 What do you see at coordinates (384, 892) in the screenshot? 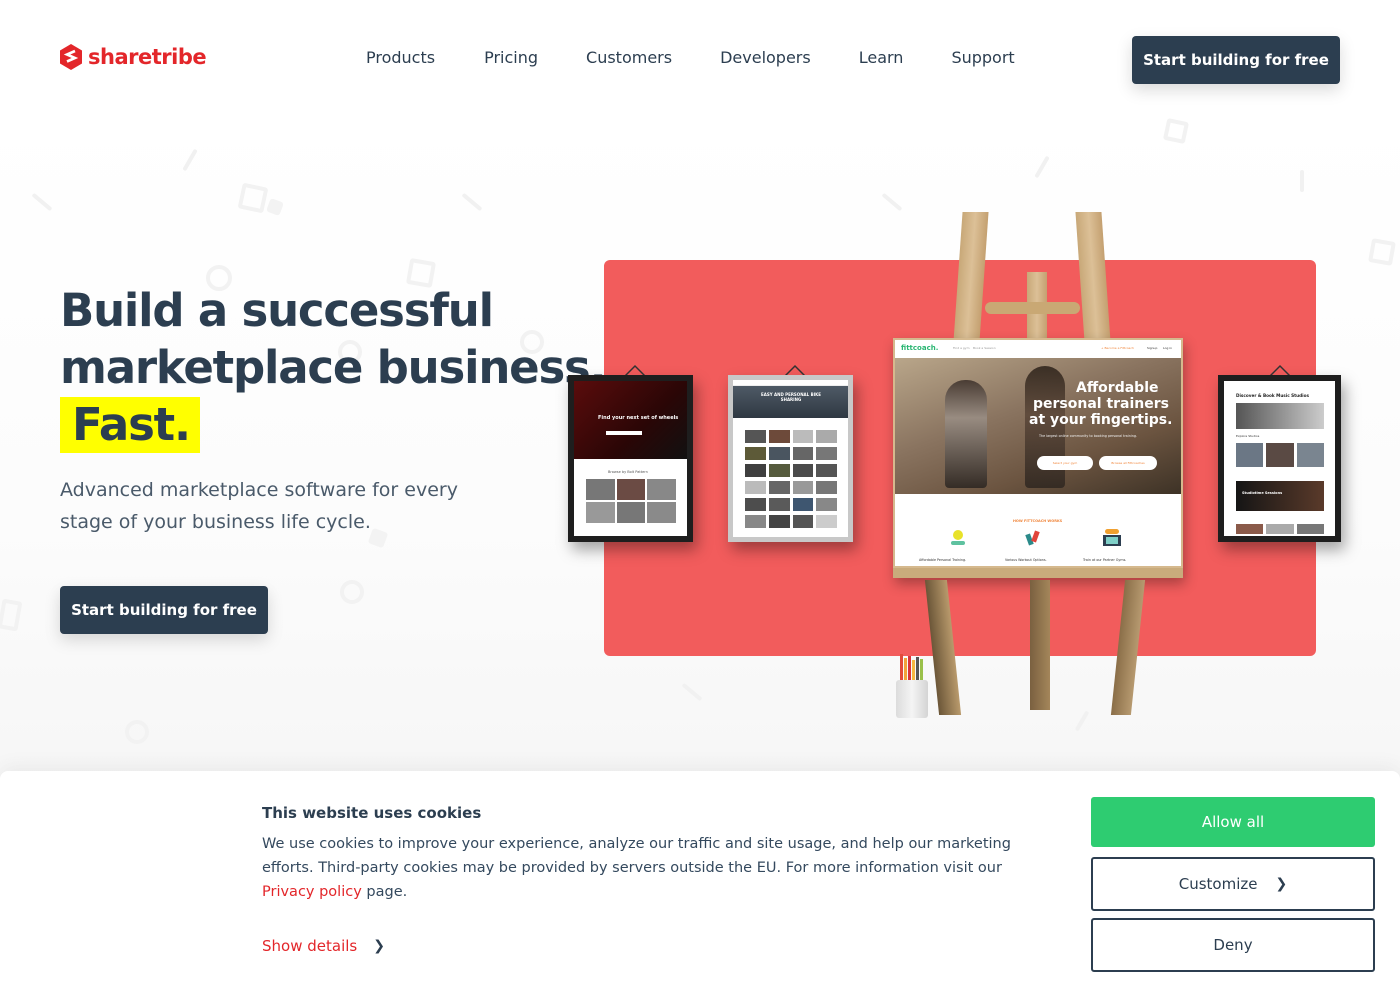
I see `cookie-body-end: page.` at bounding box center [384, 892].